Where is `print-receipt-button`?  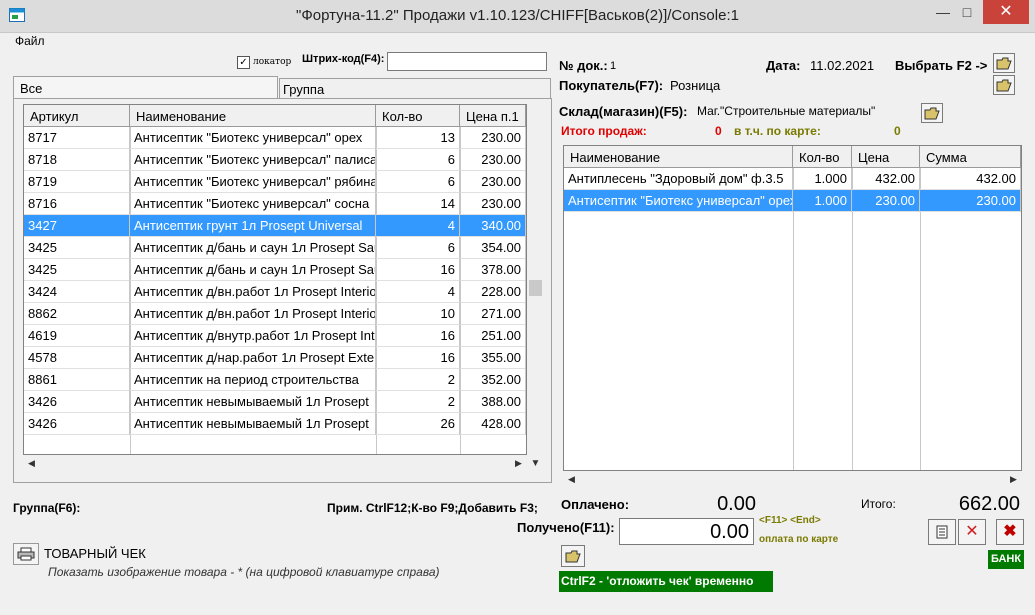
print-receipt-button is located at coordinates (942, 532).